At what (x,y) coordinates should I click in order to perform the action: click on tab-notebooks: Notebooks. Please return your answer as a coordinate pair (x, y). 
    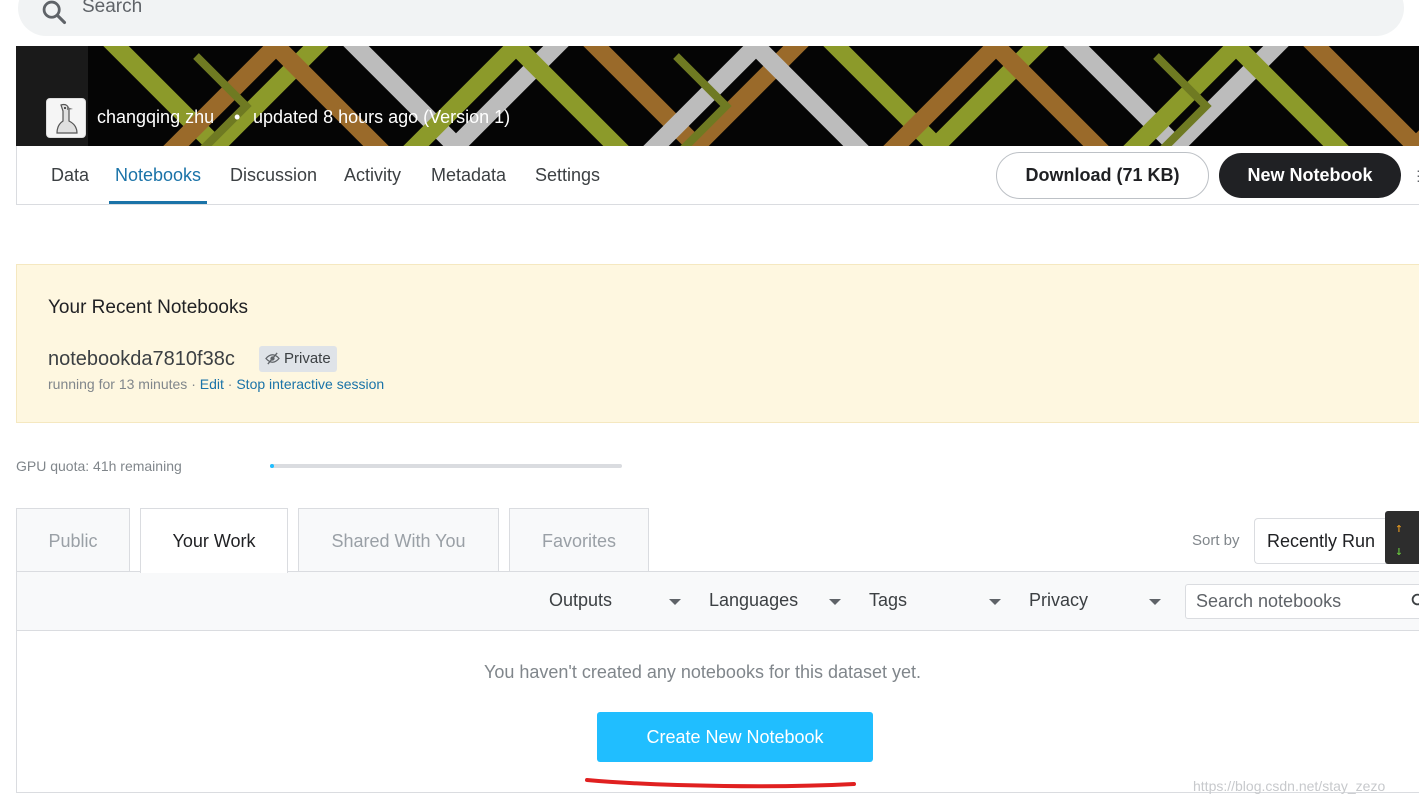
    Looking at the image, I should click on (158, 175).